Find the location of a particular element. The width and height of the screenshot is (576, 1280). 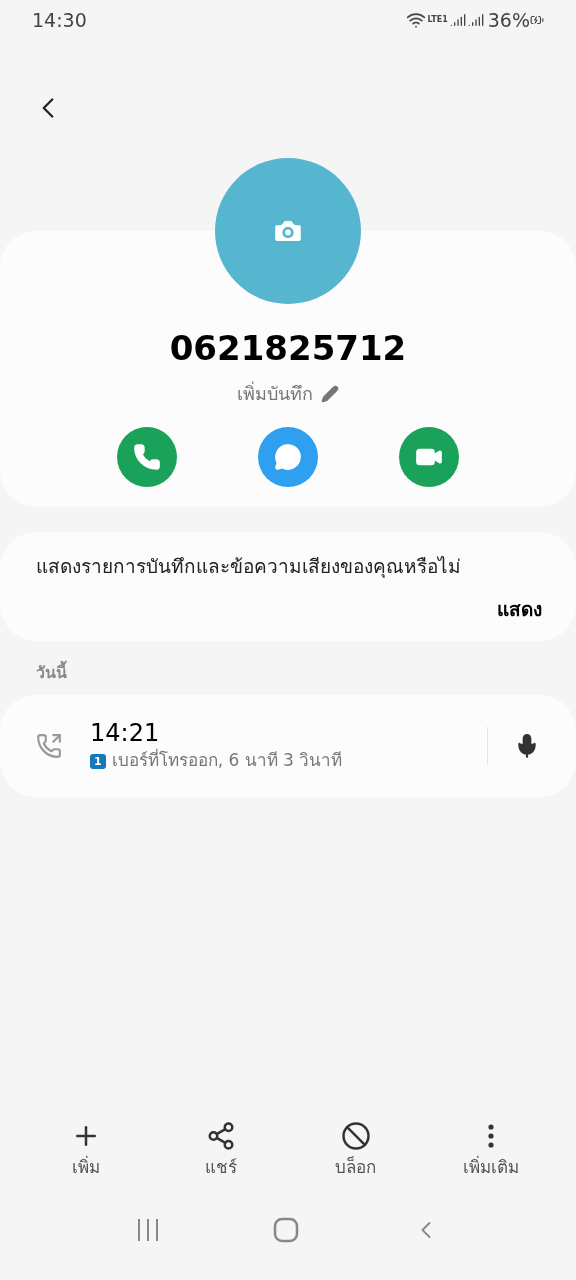

outgoing-call-icon is located at coordinates (49, 746).